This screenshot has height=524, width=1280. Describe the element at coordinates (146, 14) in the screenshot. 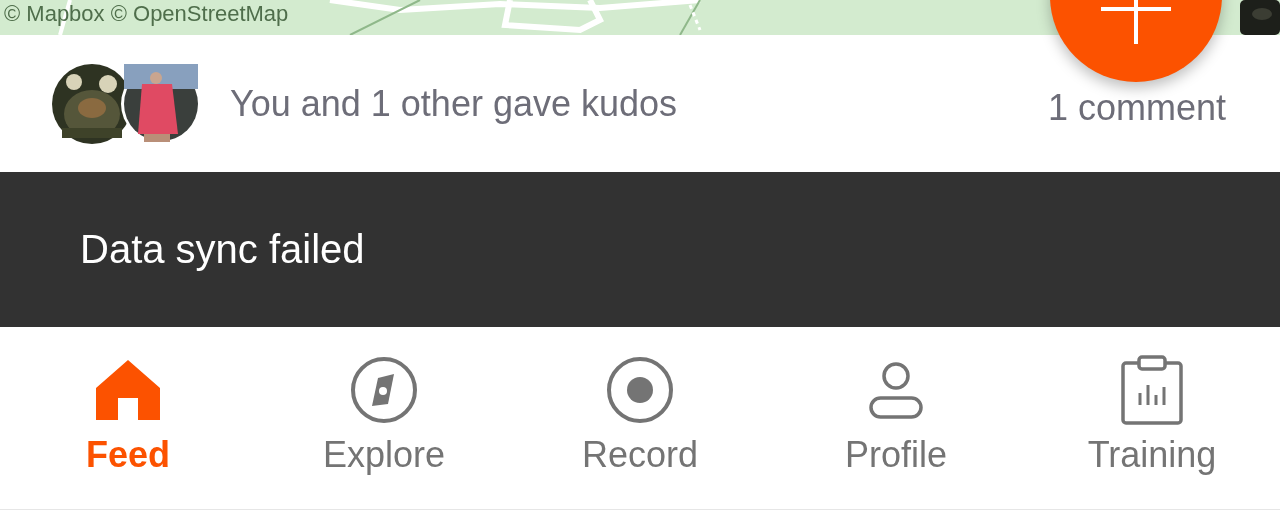

I see `map-attribution: © Mapbox © OpenStreetMap` at that location.